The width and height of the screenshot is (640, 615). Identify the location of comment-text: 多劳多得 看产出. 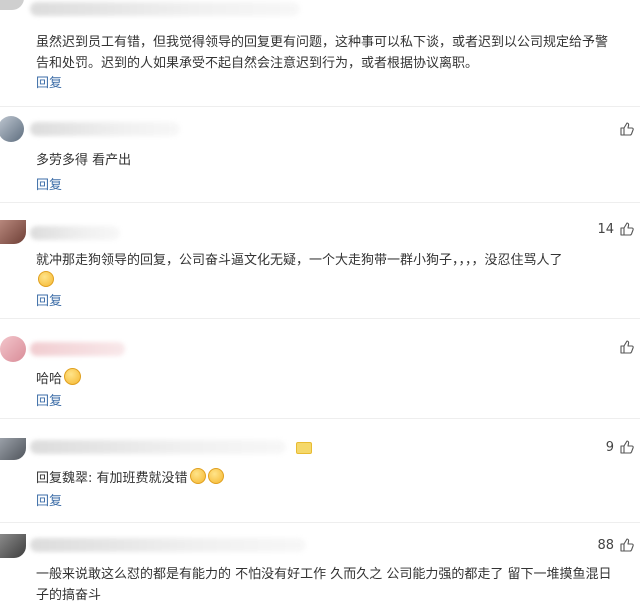
(84, 160).